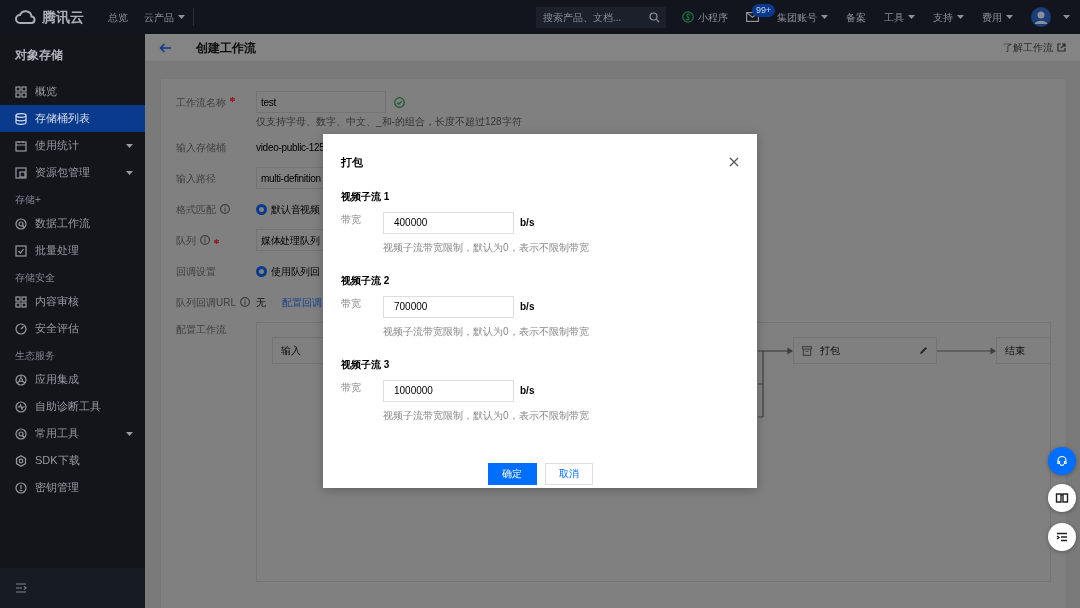 The image size is (1080, 608). I want to click on sidebar-item: 数据工作流, so click(72, 223).